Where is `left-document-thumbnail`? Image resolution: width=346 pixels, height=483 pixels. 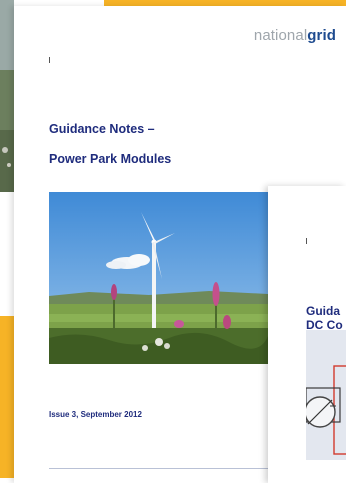
left-document-thumbnail is located at coordinates (7, 96).